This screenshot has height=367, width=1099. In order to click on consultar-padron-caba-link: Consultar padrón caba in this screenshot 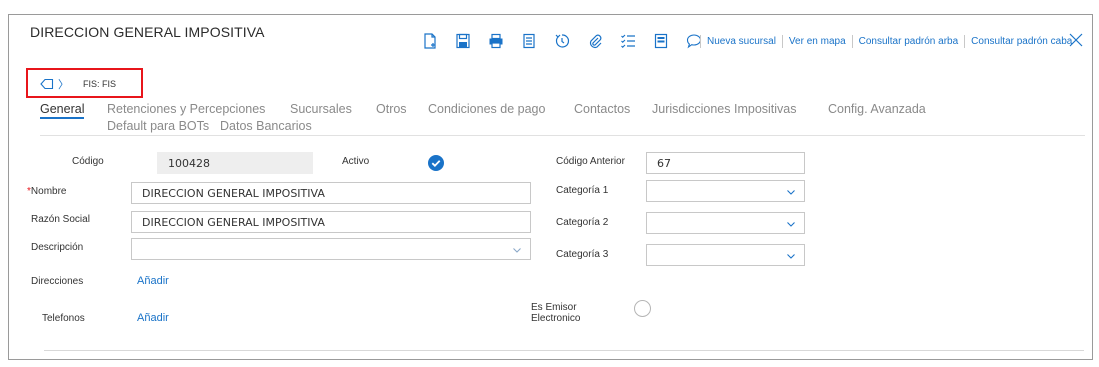, I will do `click(1021, 41)`.